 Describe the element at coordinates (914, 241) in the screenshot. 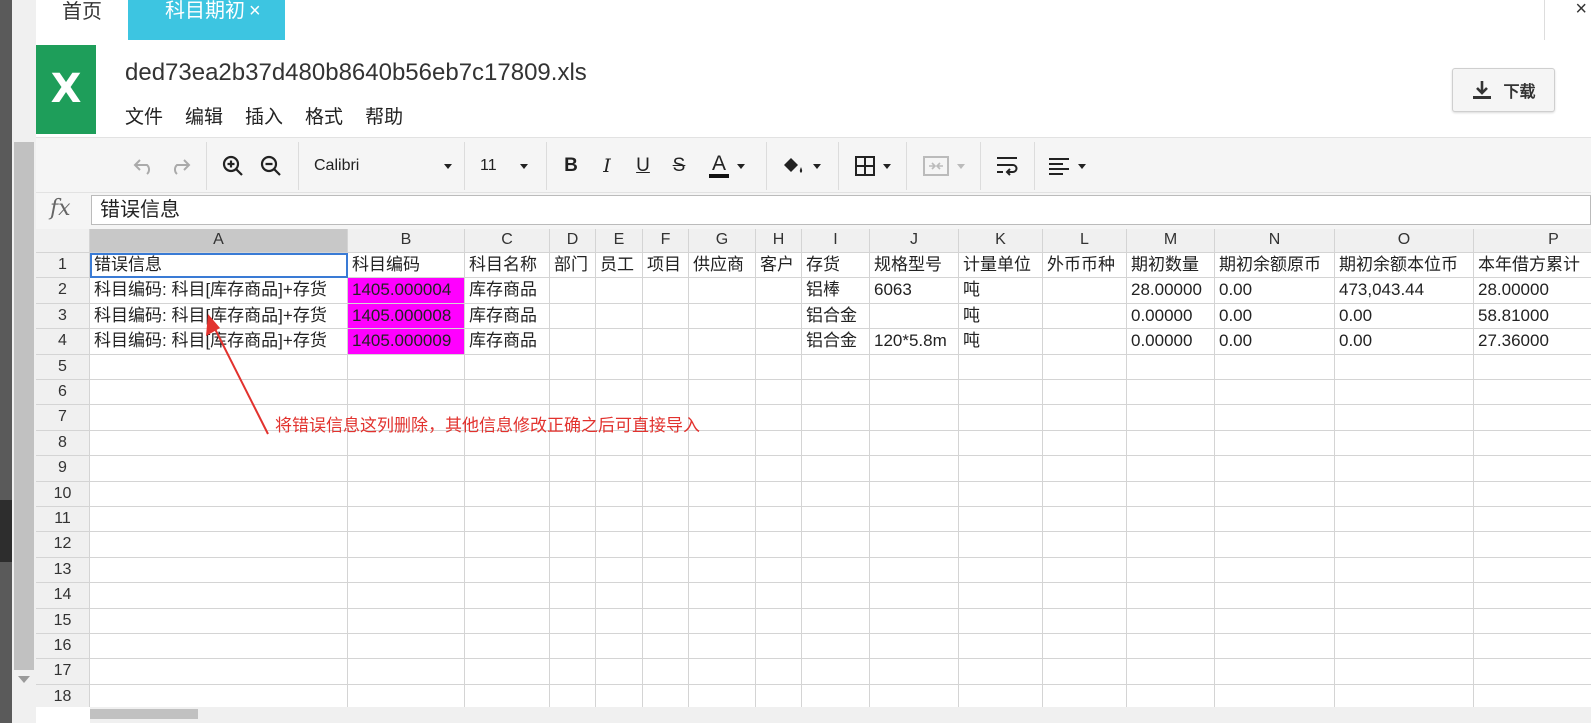

I see `column-header-J: J` at that location.